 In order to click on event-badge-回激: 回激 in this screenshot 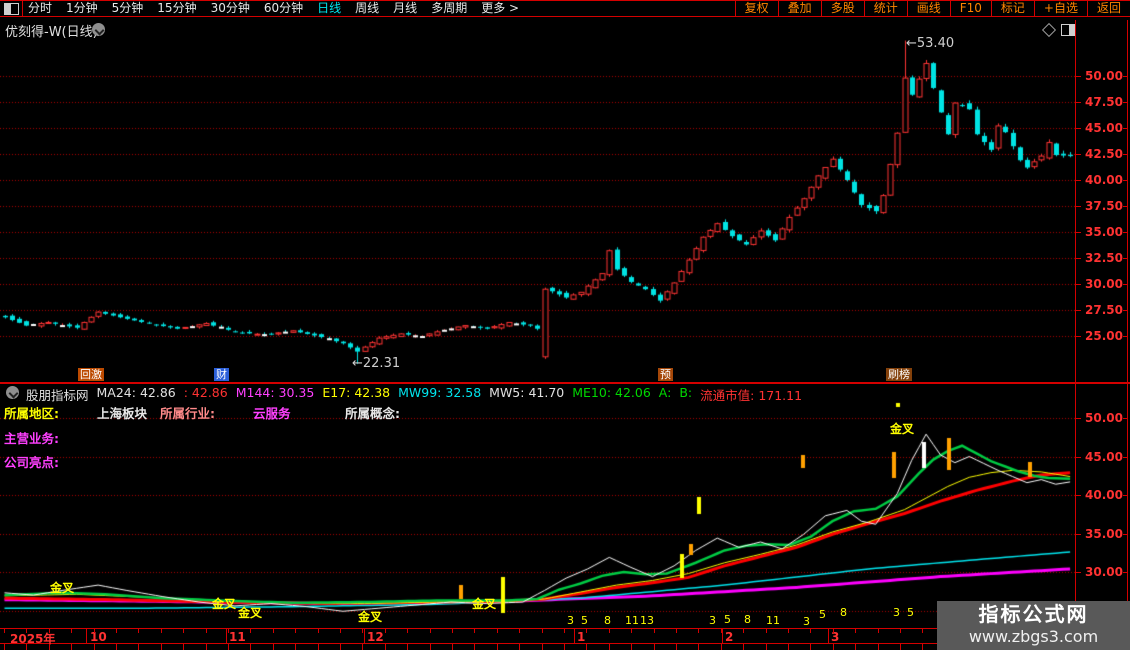, I will do `click(91, 374)`.